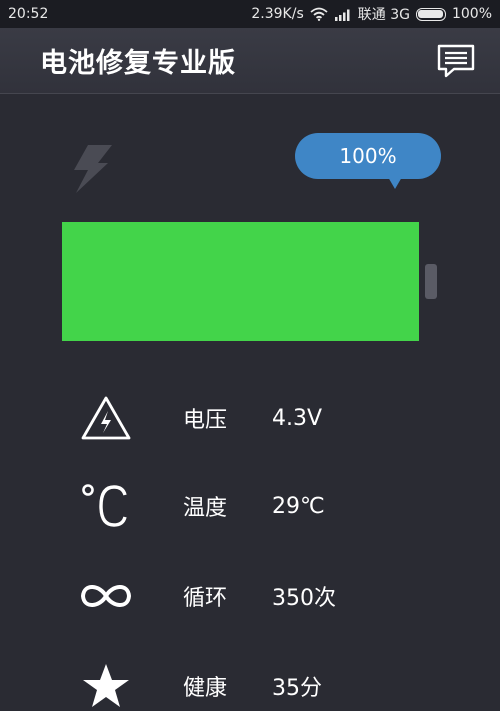 The width and height of the screenshot is (500, 711). What do you see at coordinates (319, 14) in the screenshot?
I see `wifi-icon` at bounding box center [319, 14].